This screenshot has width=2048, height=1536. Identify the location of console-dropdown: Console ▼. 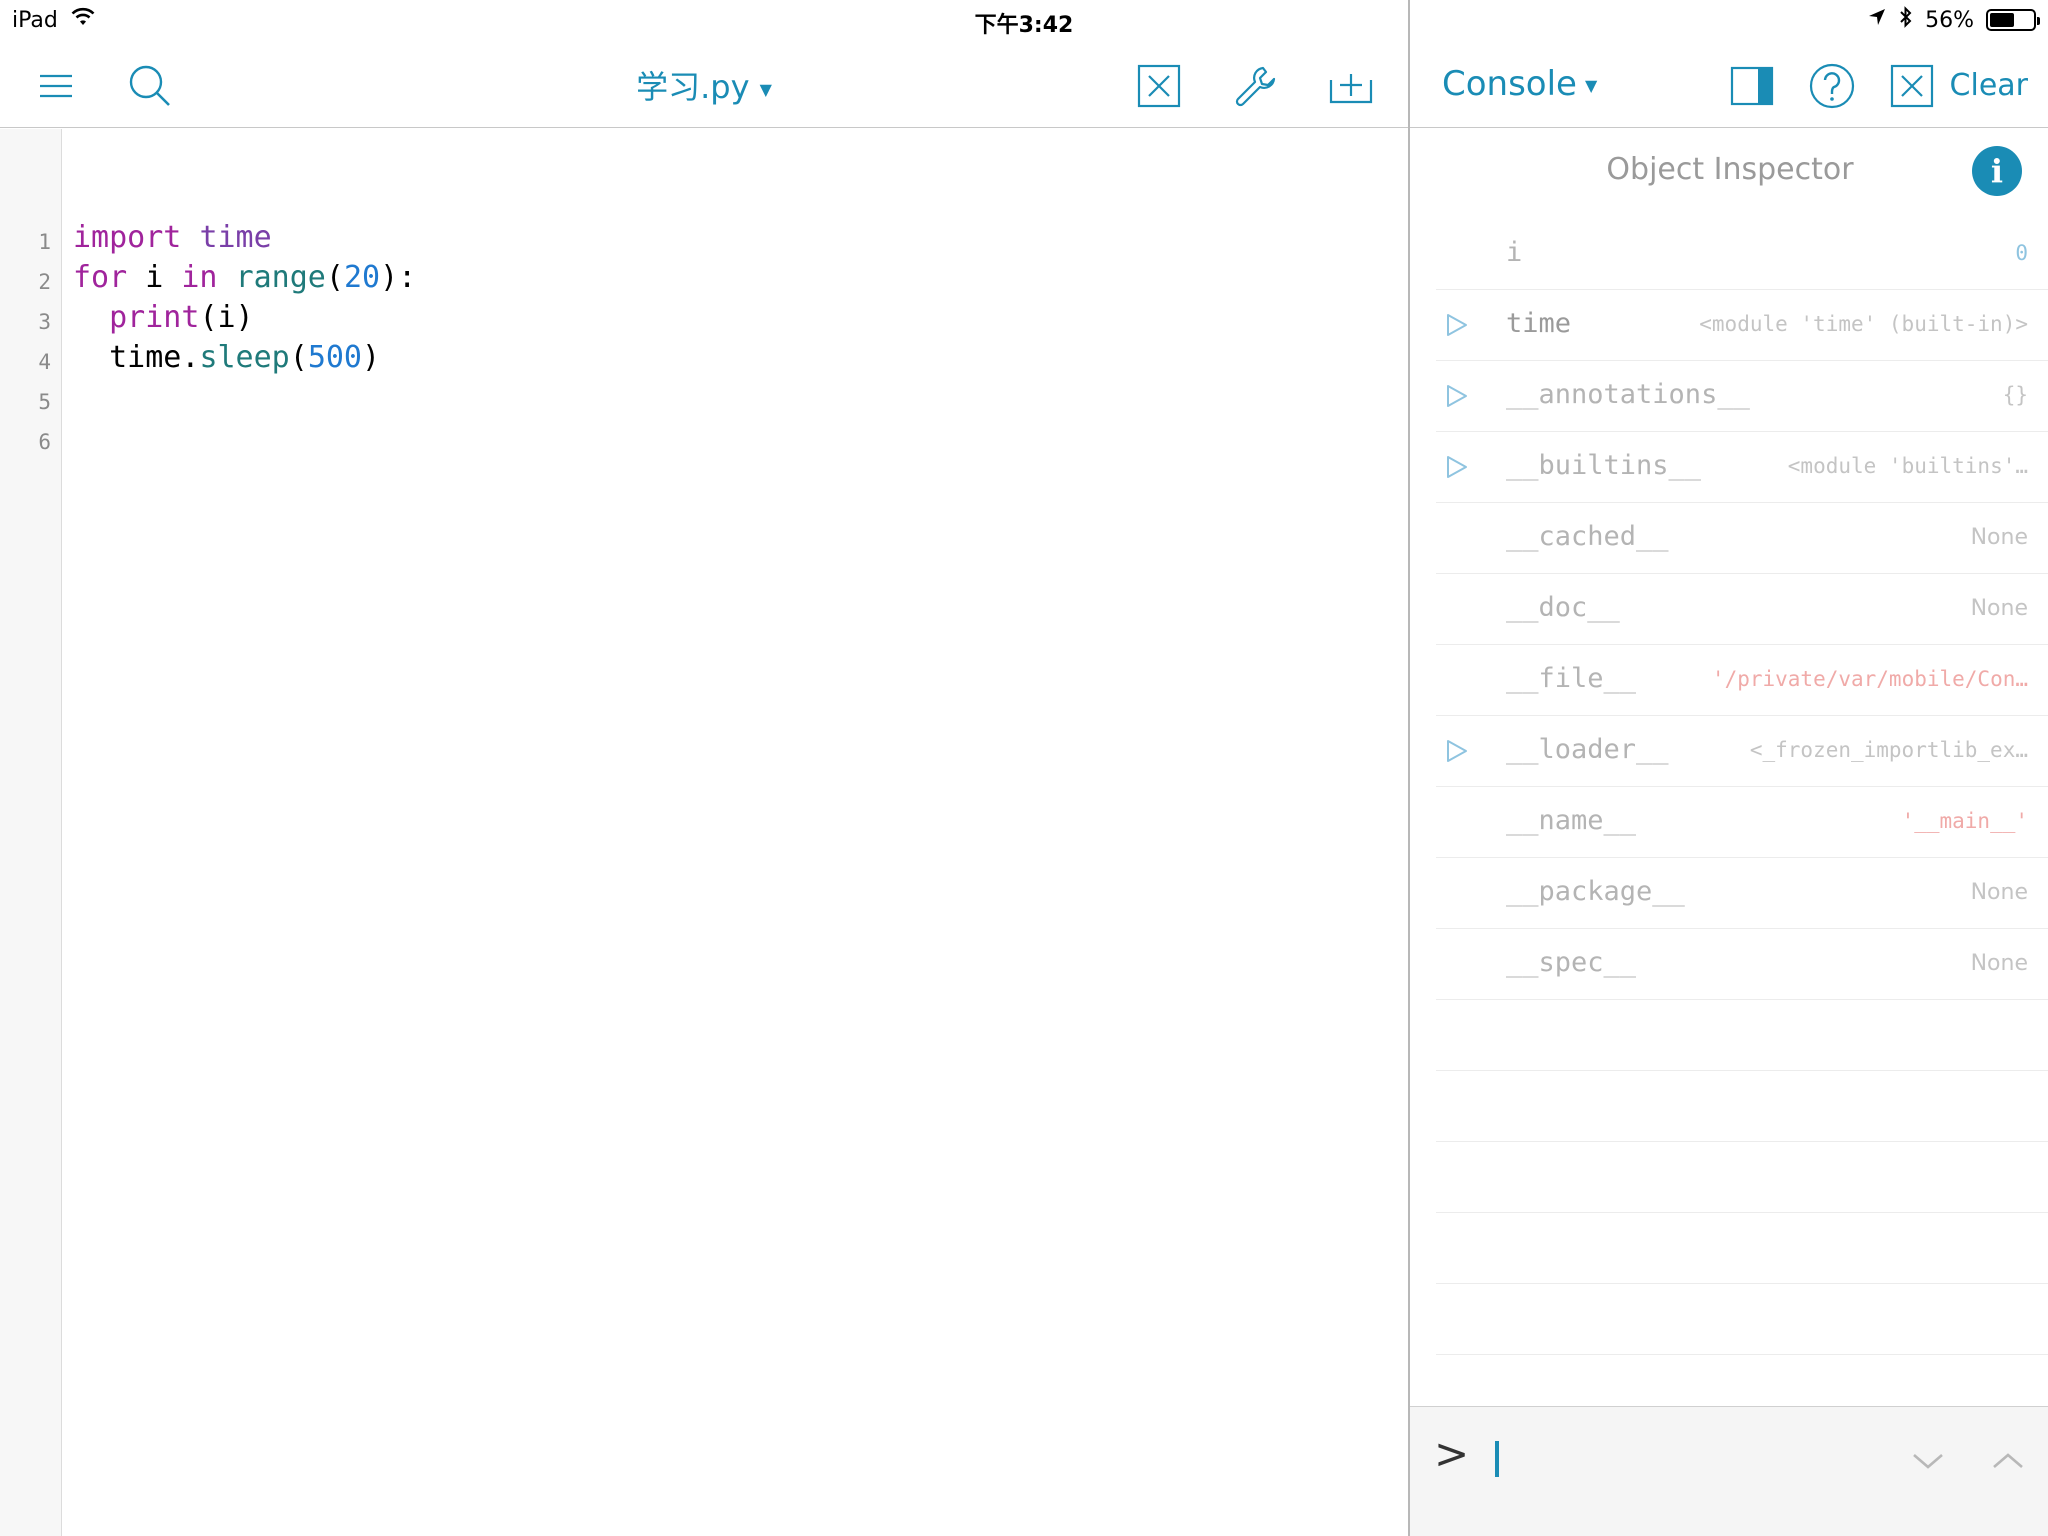
(1519, 84).